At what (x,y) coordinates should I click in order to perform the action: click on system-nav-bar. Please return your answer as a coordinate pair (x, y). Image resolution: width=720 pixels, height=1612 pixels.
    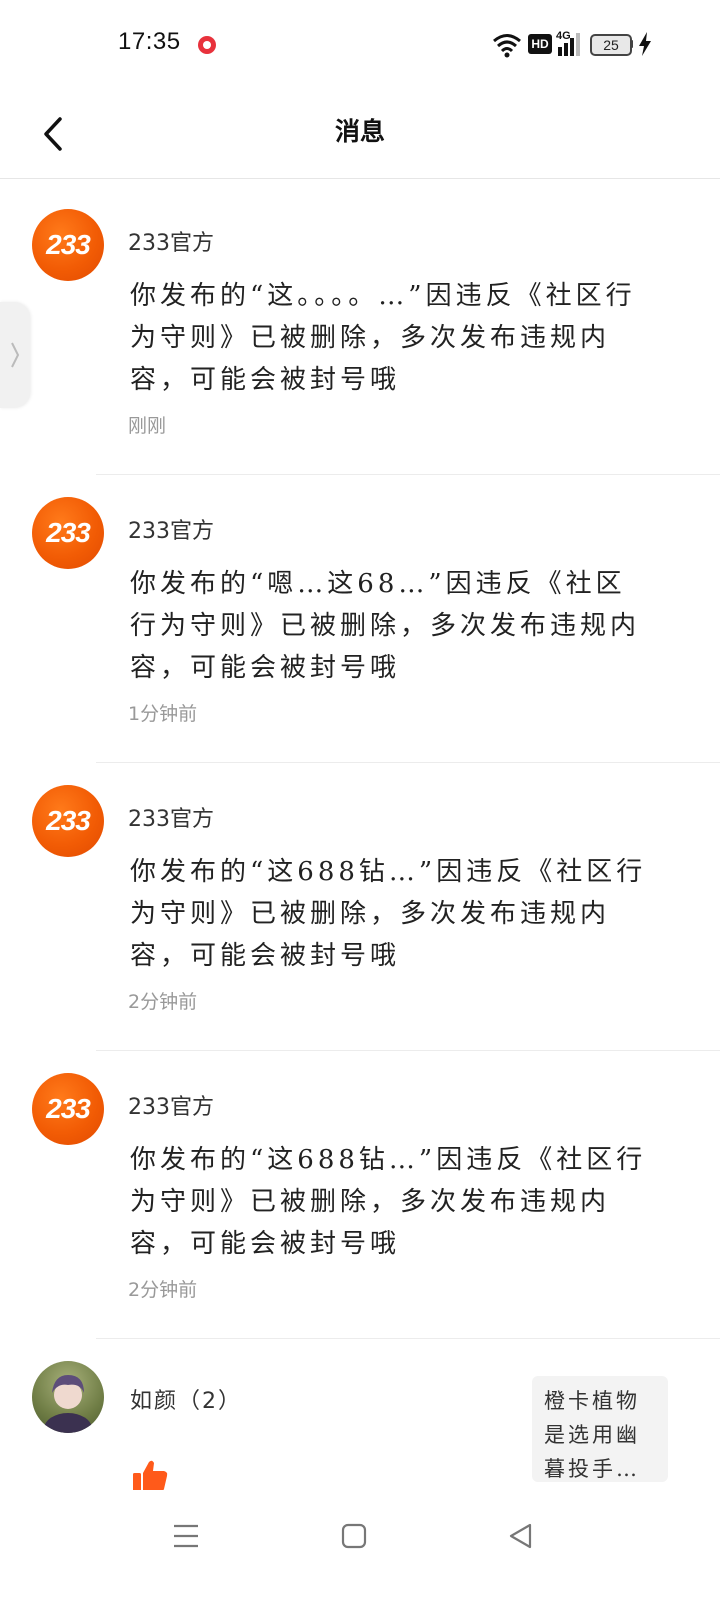
    Looking at the image, I should click on (360, 1551).